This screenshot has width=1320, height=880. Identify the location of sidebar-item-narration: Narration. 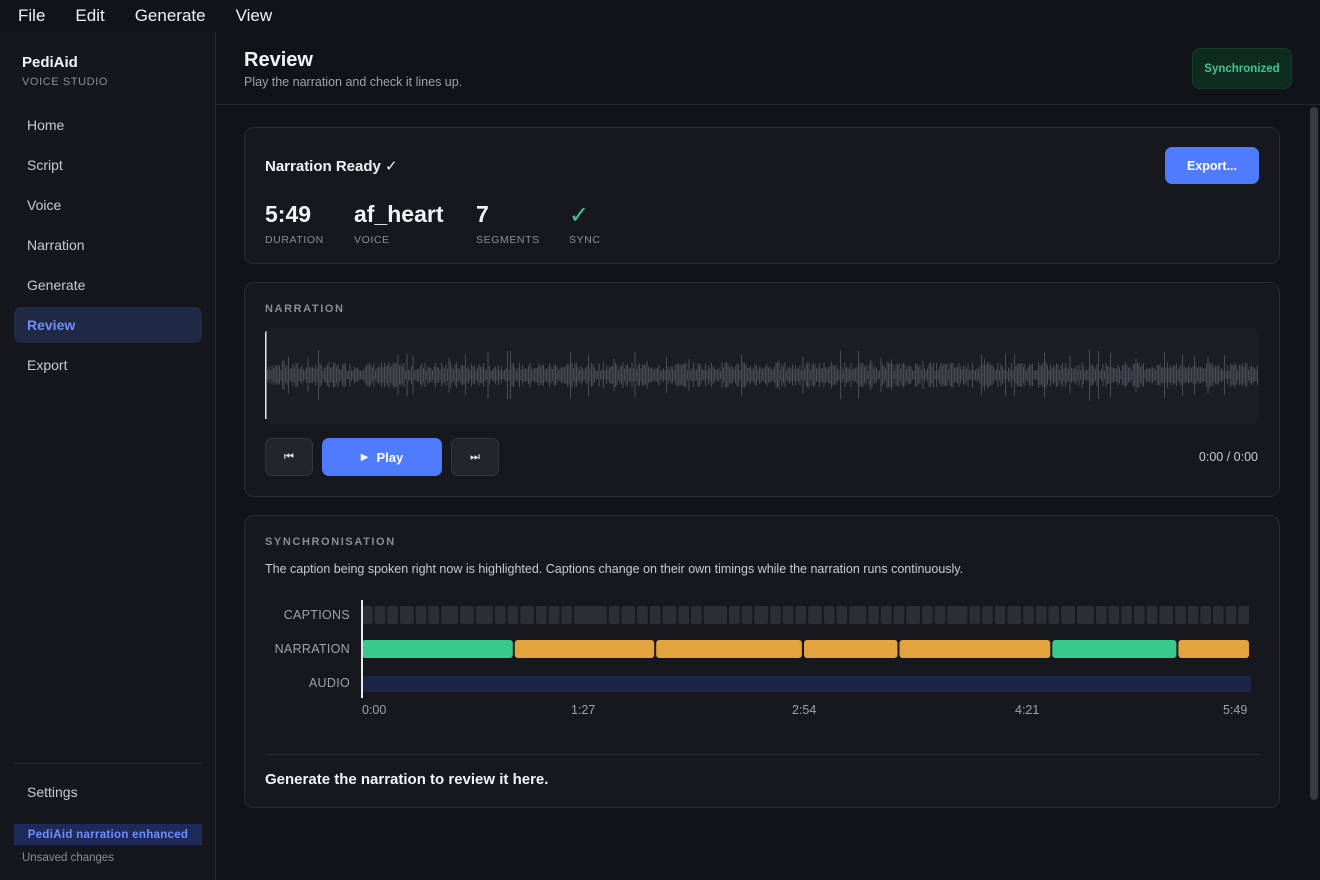
(108, 245).